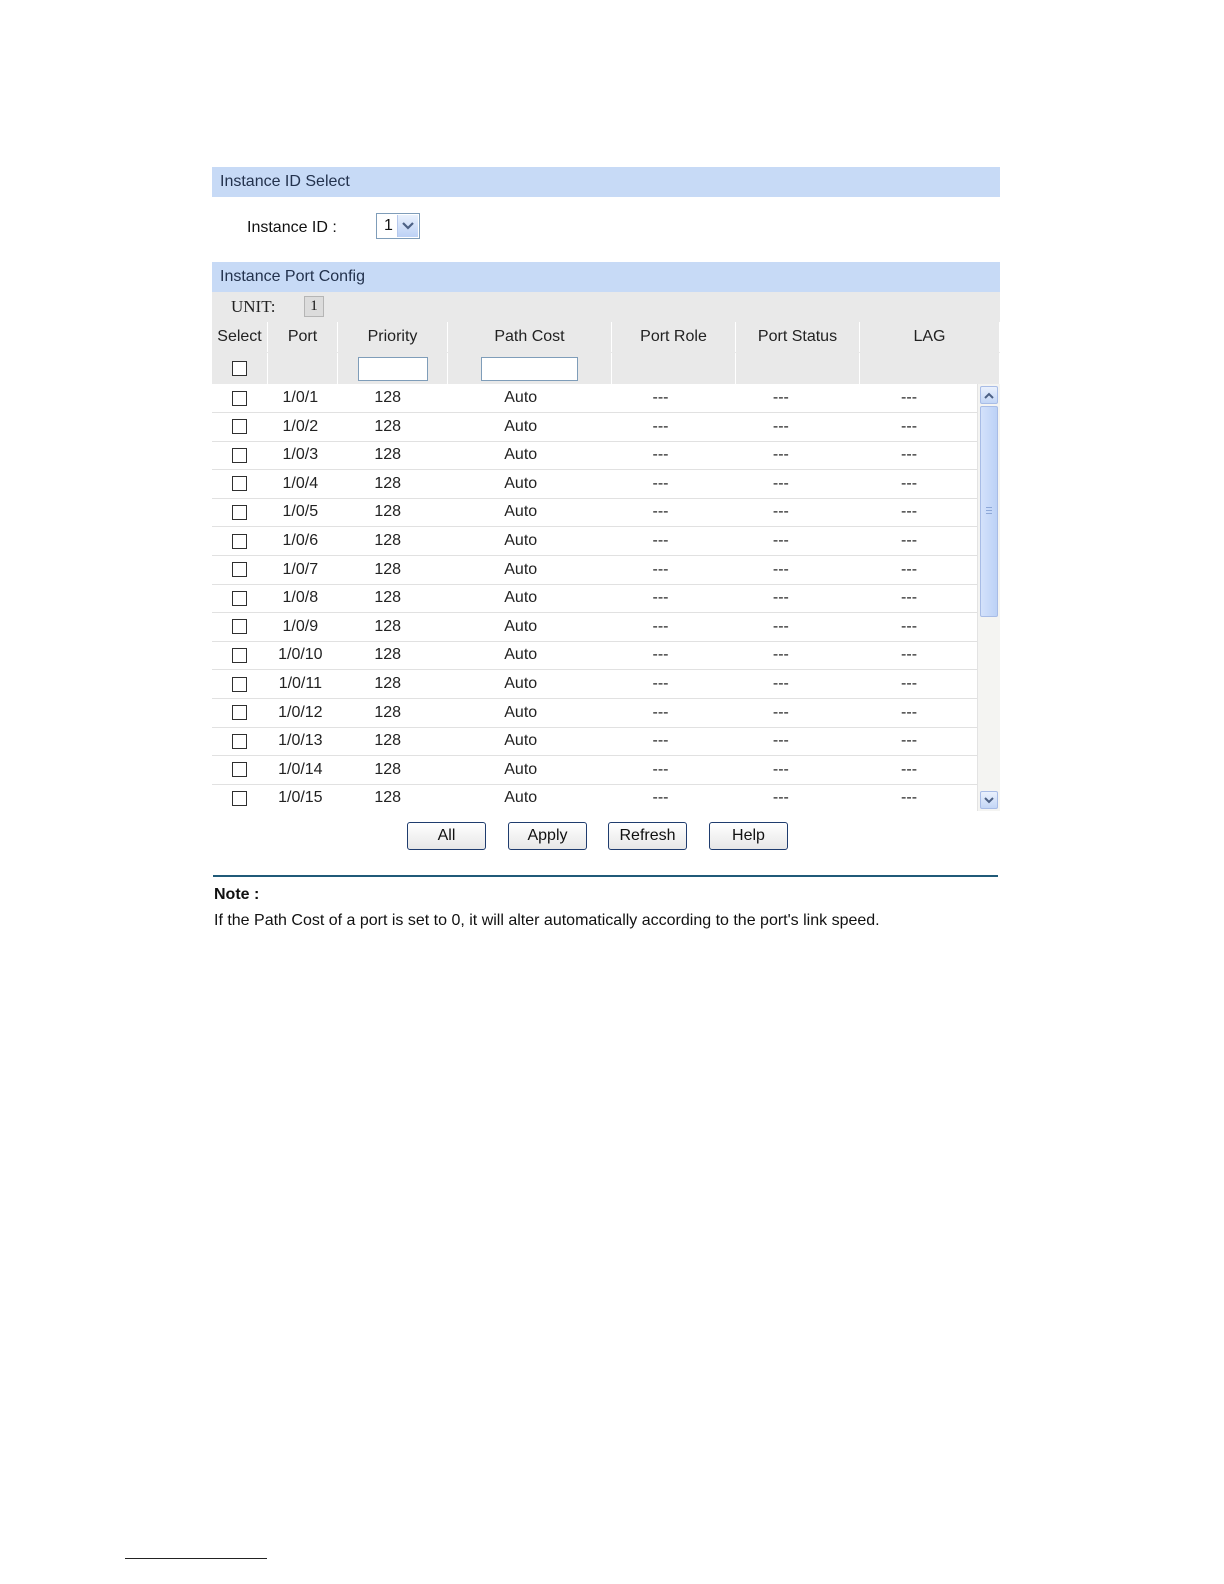 This screenshot has height=1584, width=1224. Describe the element at coordinates (594, 484) in the screenshot. I see `table-row: 1/0/4 128 Auto --- --- ---` at that location.